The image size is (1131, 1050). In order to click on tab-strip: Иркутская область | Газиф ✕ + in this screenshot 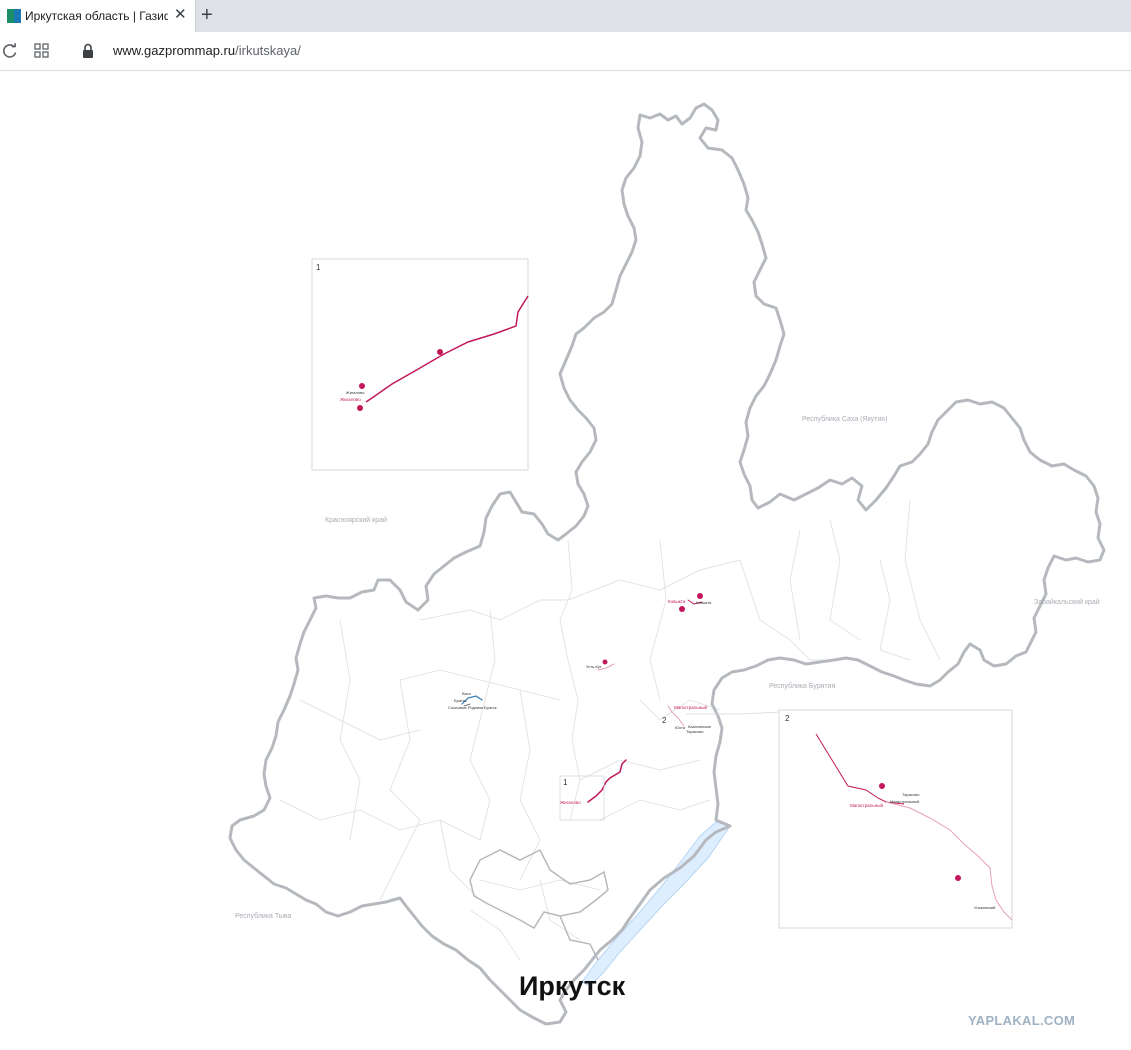, I will do `click(565, 16)`.